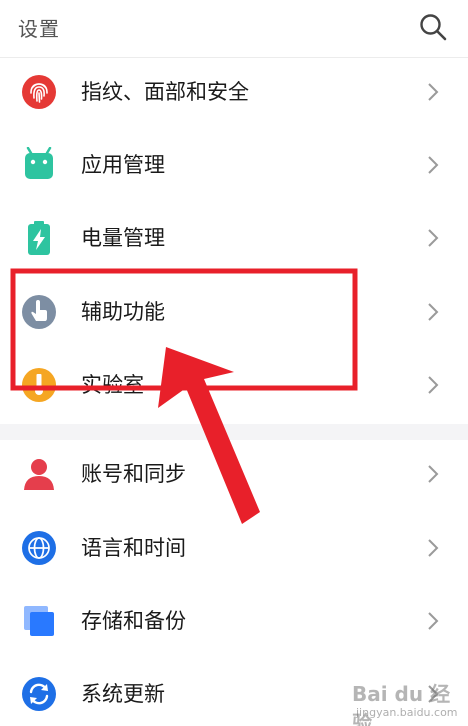  Describe the element at coordinates (39, 238) in the screenshot. I see `battery-icon` at that location.